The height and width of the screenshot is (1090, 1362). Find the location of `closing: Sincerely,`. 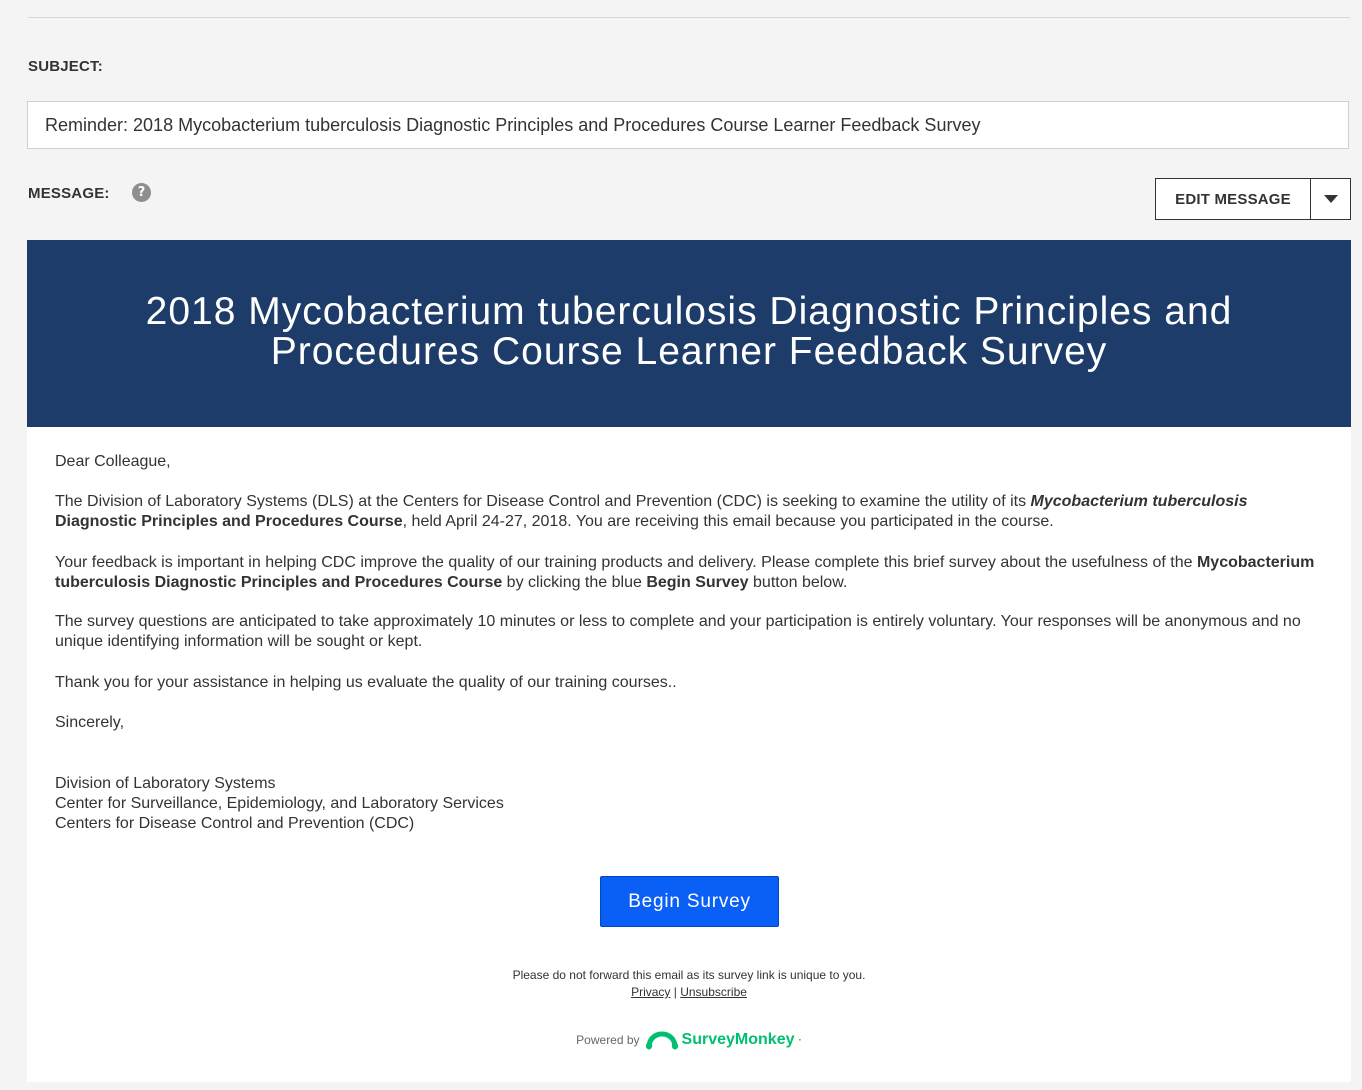

closing: Sincerely, is located at coordinates (90, 722).